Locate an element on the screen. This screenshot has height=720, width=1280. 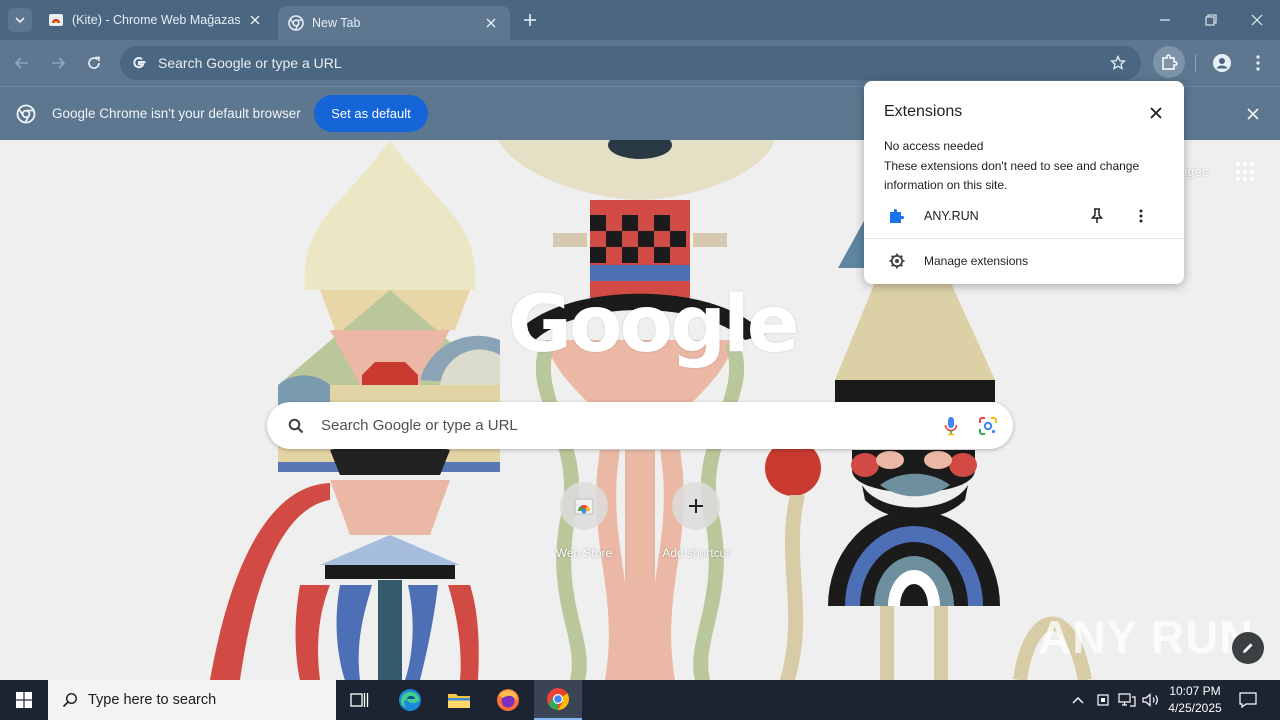
windows-taskbar: Type here to search 10:07 PM 4/25/2025 is located at coordinates (640, 700).